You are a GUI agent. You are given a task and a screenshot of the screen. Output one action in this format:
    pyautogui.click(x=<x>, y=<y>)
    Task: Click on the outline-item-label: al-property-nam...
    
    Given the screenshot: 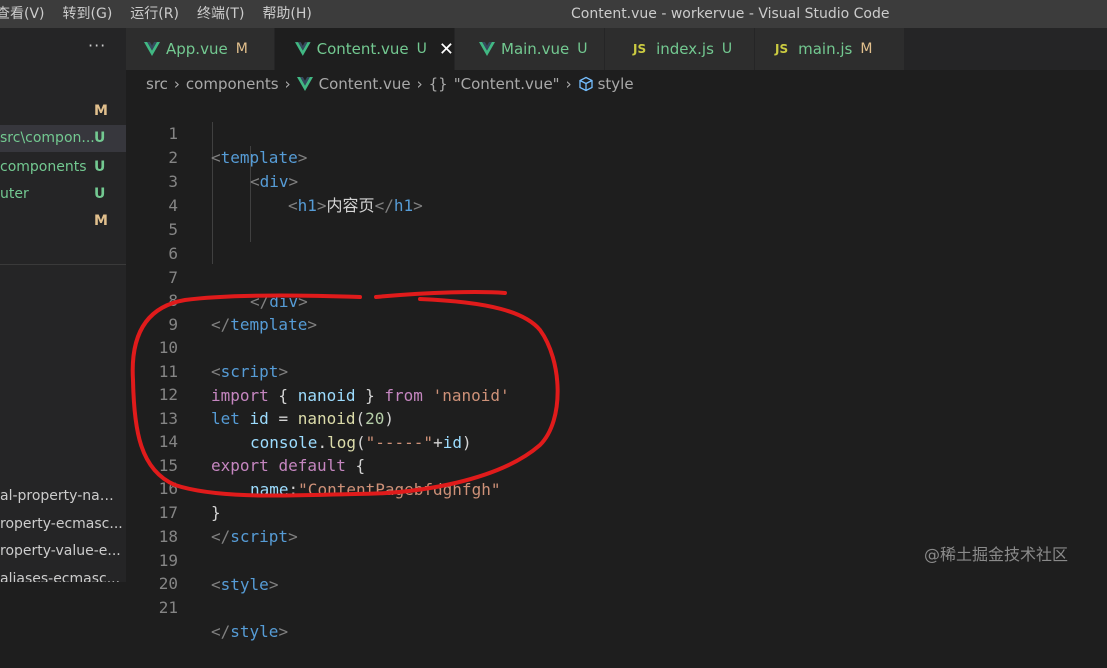 What is the action you would take?
    pyautogui.click(x=62, y=496)
    